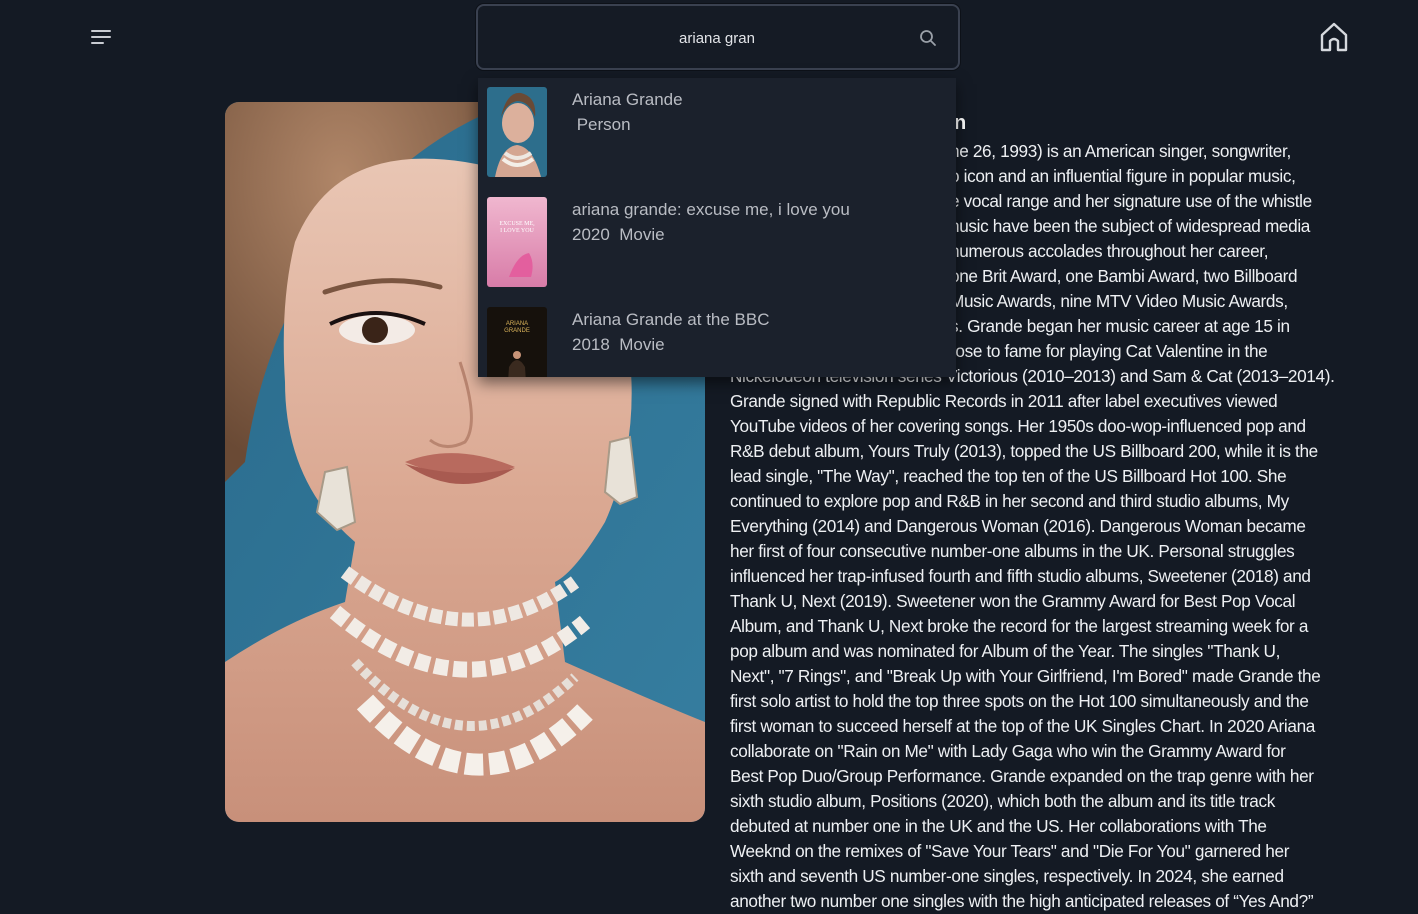  What do you see at coordinates (618, 344) in the screenshot?
I see `result-subtitle: 2018 Movie` at bounding box center [618, 344].